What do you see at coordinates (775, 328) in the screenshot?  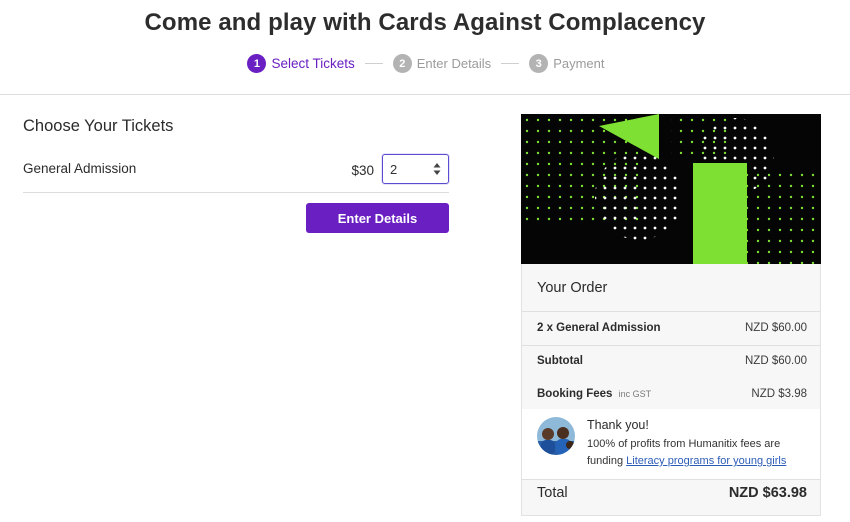 I see `line-item-value: NZD $60.00` at bounding box center [775, 328].